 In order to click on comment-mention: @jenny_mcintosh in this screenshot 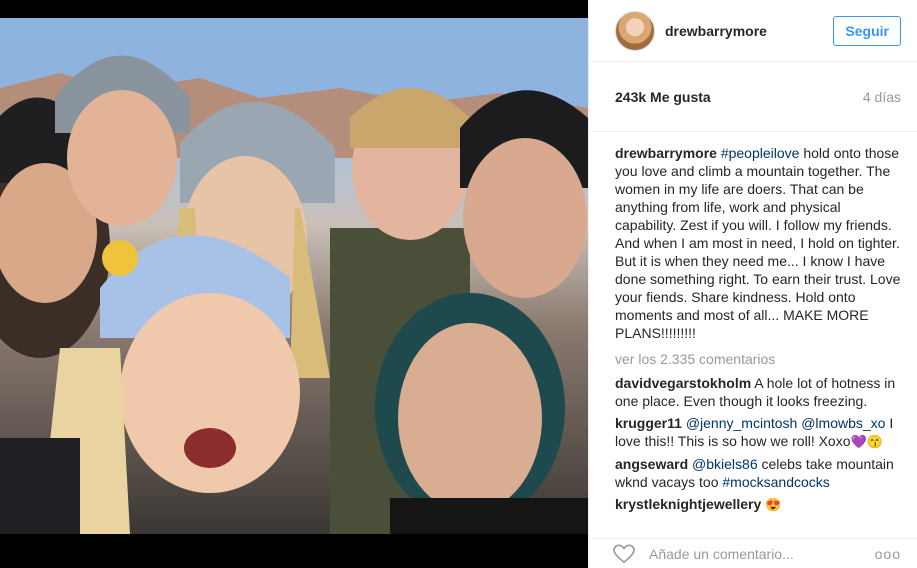, I will do `click(742, 423)`.